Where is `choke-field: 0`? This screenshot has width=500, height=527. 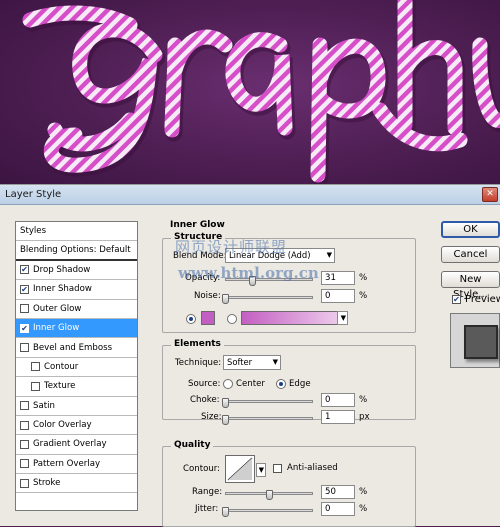
choke-field: 0 is located at coordinates (338, 400).